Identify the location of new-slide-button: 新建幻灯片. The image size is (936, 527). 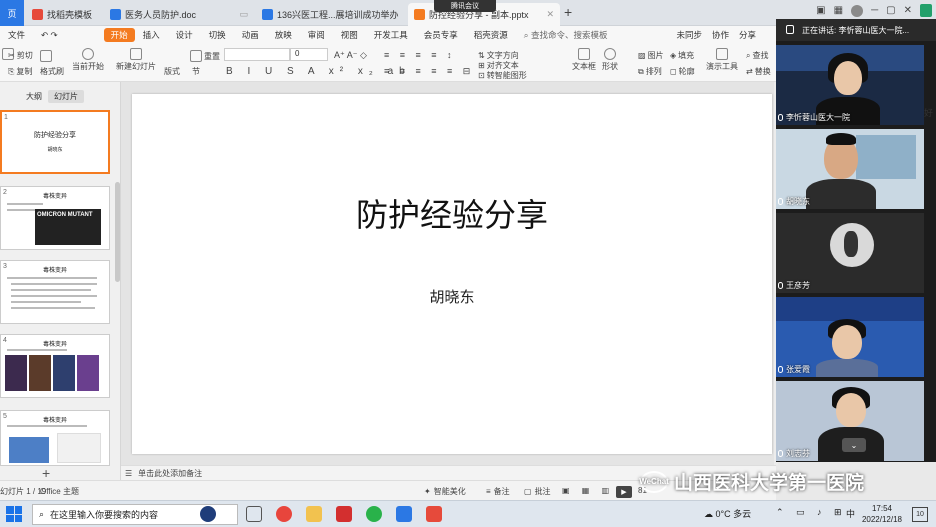
(136, 60).